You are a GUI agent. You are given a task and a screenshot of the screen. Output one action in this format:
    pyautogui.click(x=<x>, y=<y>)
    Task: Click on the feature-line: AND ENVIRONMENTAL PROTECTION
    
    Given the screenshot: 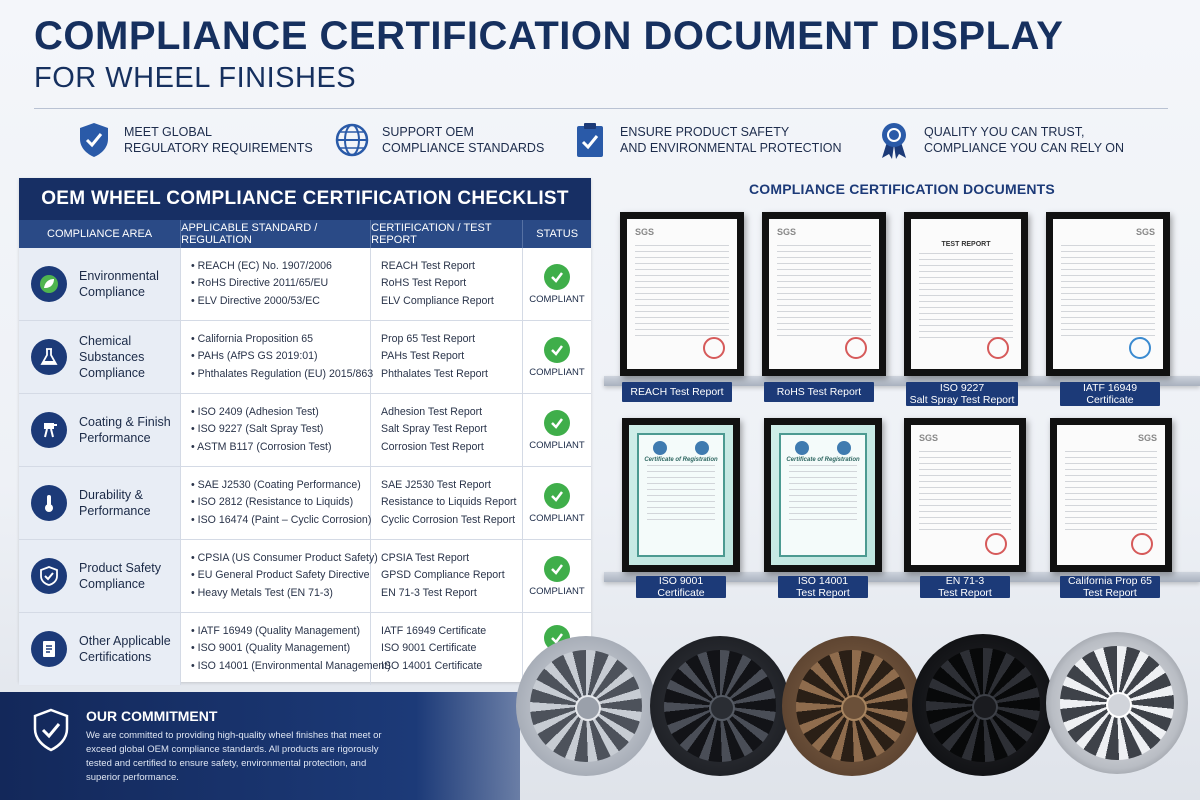 What is the action you would take?
    pyautogui.click(x=731, y=148)
    